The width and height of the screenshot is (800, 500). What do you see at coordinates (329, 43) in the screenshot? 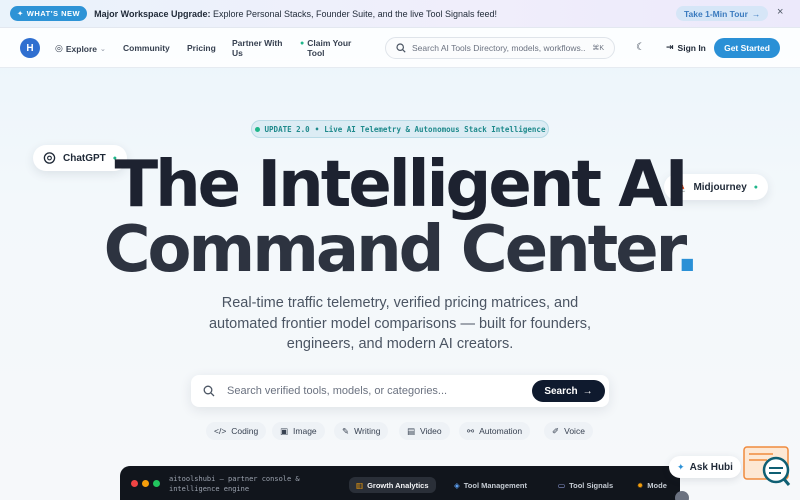
I see `nav-claim-line1: Claim Your` at bounding box center [329, 43].